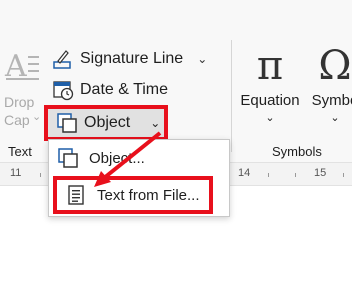 This screenshot has height=297, width=352. Describe the element at coordinates (37, 117) in the screenshot. I see `drop-cap-chevron-icon: ⌄` at that location.